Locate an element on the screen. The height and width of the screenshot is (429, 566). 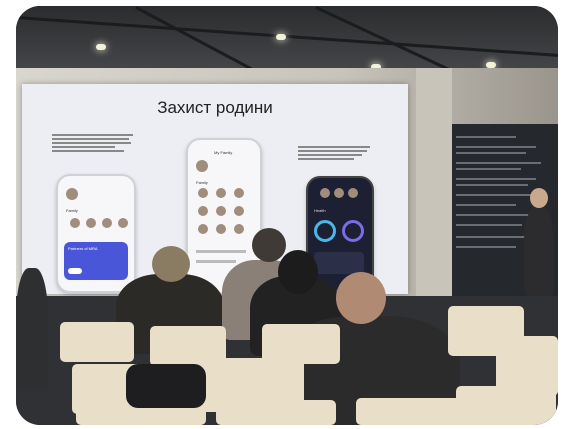
slide-title: Захист родини is located at coordinates (215, 107).